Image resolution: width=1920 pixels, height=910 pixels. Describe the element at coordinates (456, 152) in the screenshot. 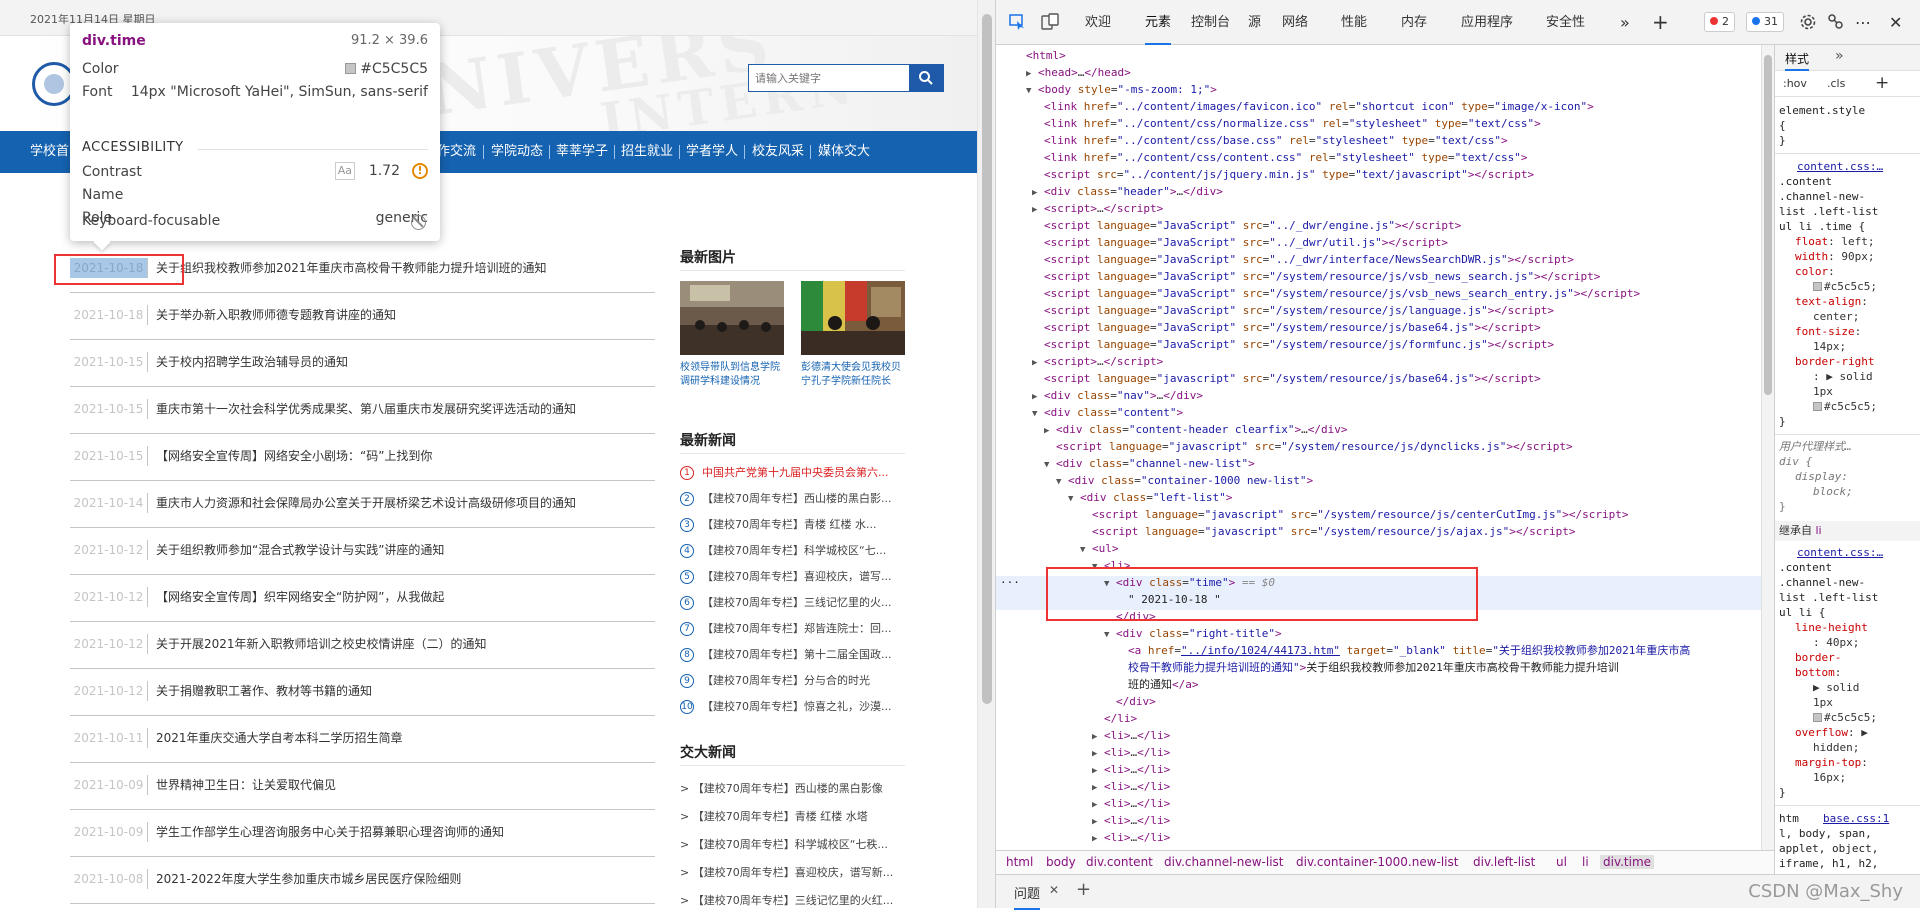

I see `nav-item: 作交流` at that location.